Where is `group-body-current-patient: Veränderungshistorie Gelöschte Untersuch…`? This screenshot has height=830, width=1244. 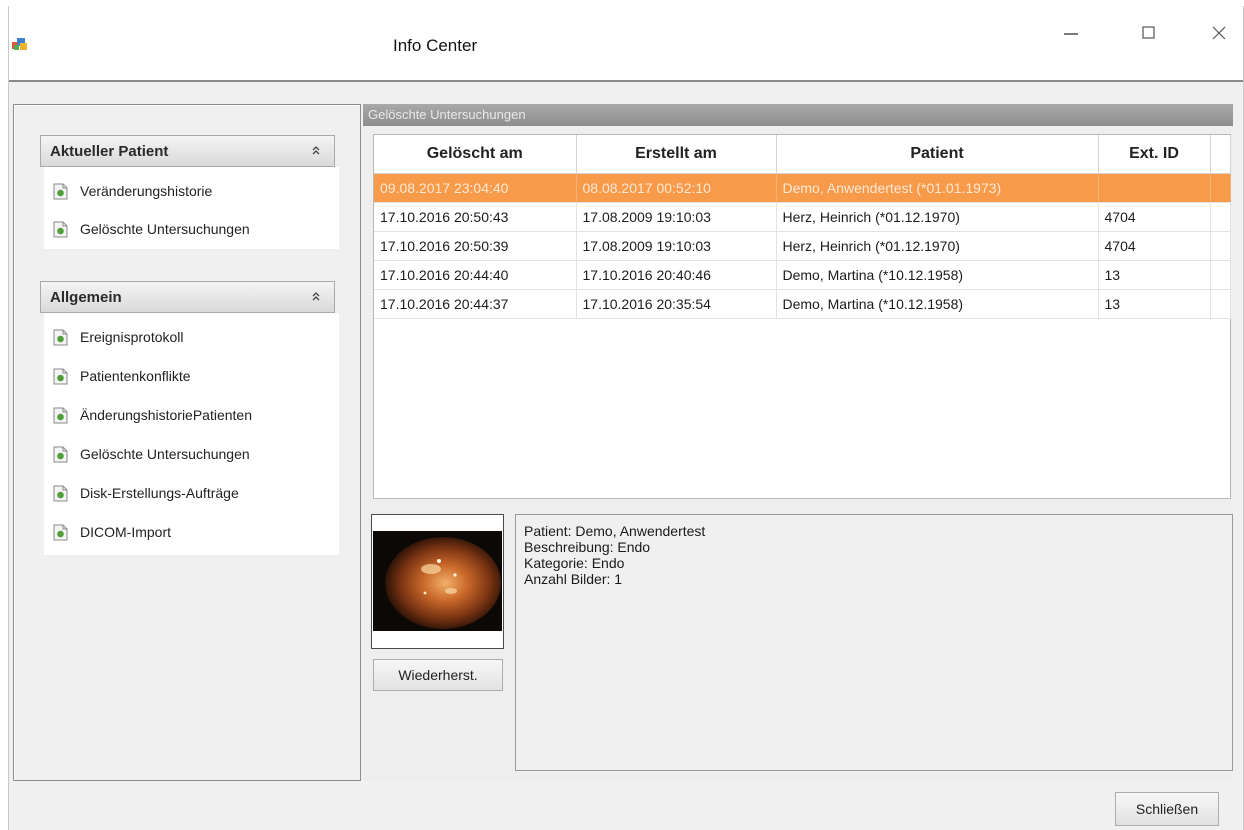
group-body-current-patient: Veränderungshistorie Gelöschte Untersuch… is located at coordinates (191, 208).